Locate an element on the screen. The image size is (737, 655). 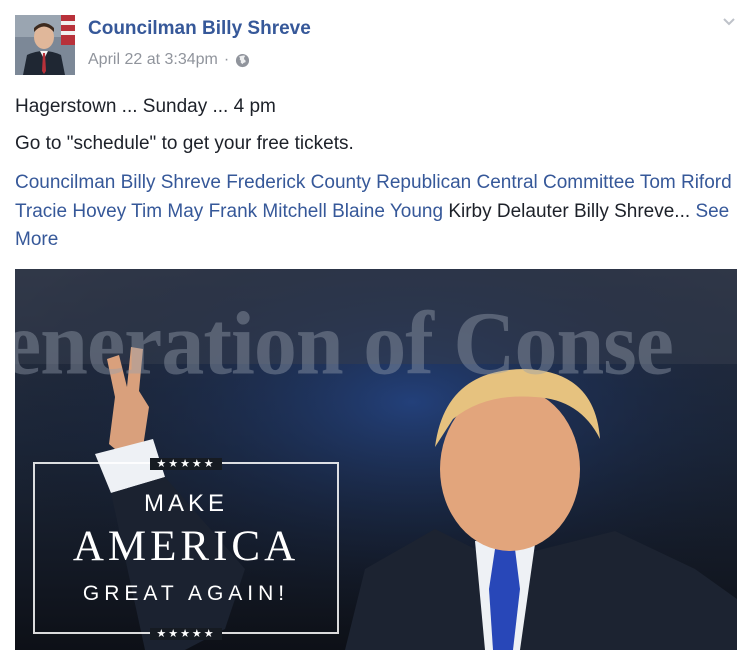
tag-link: Tim May is located at coordinates (167, 211).